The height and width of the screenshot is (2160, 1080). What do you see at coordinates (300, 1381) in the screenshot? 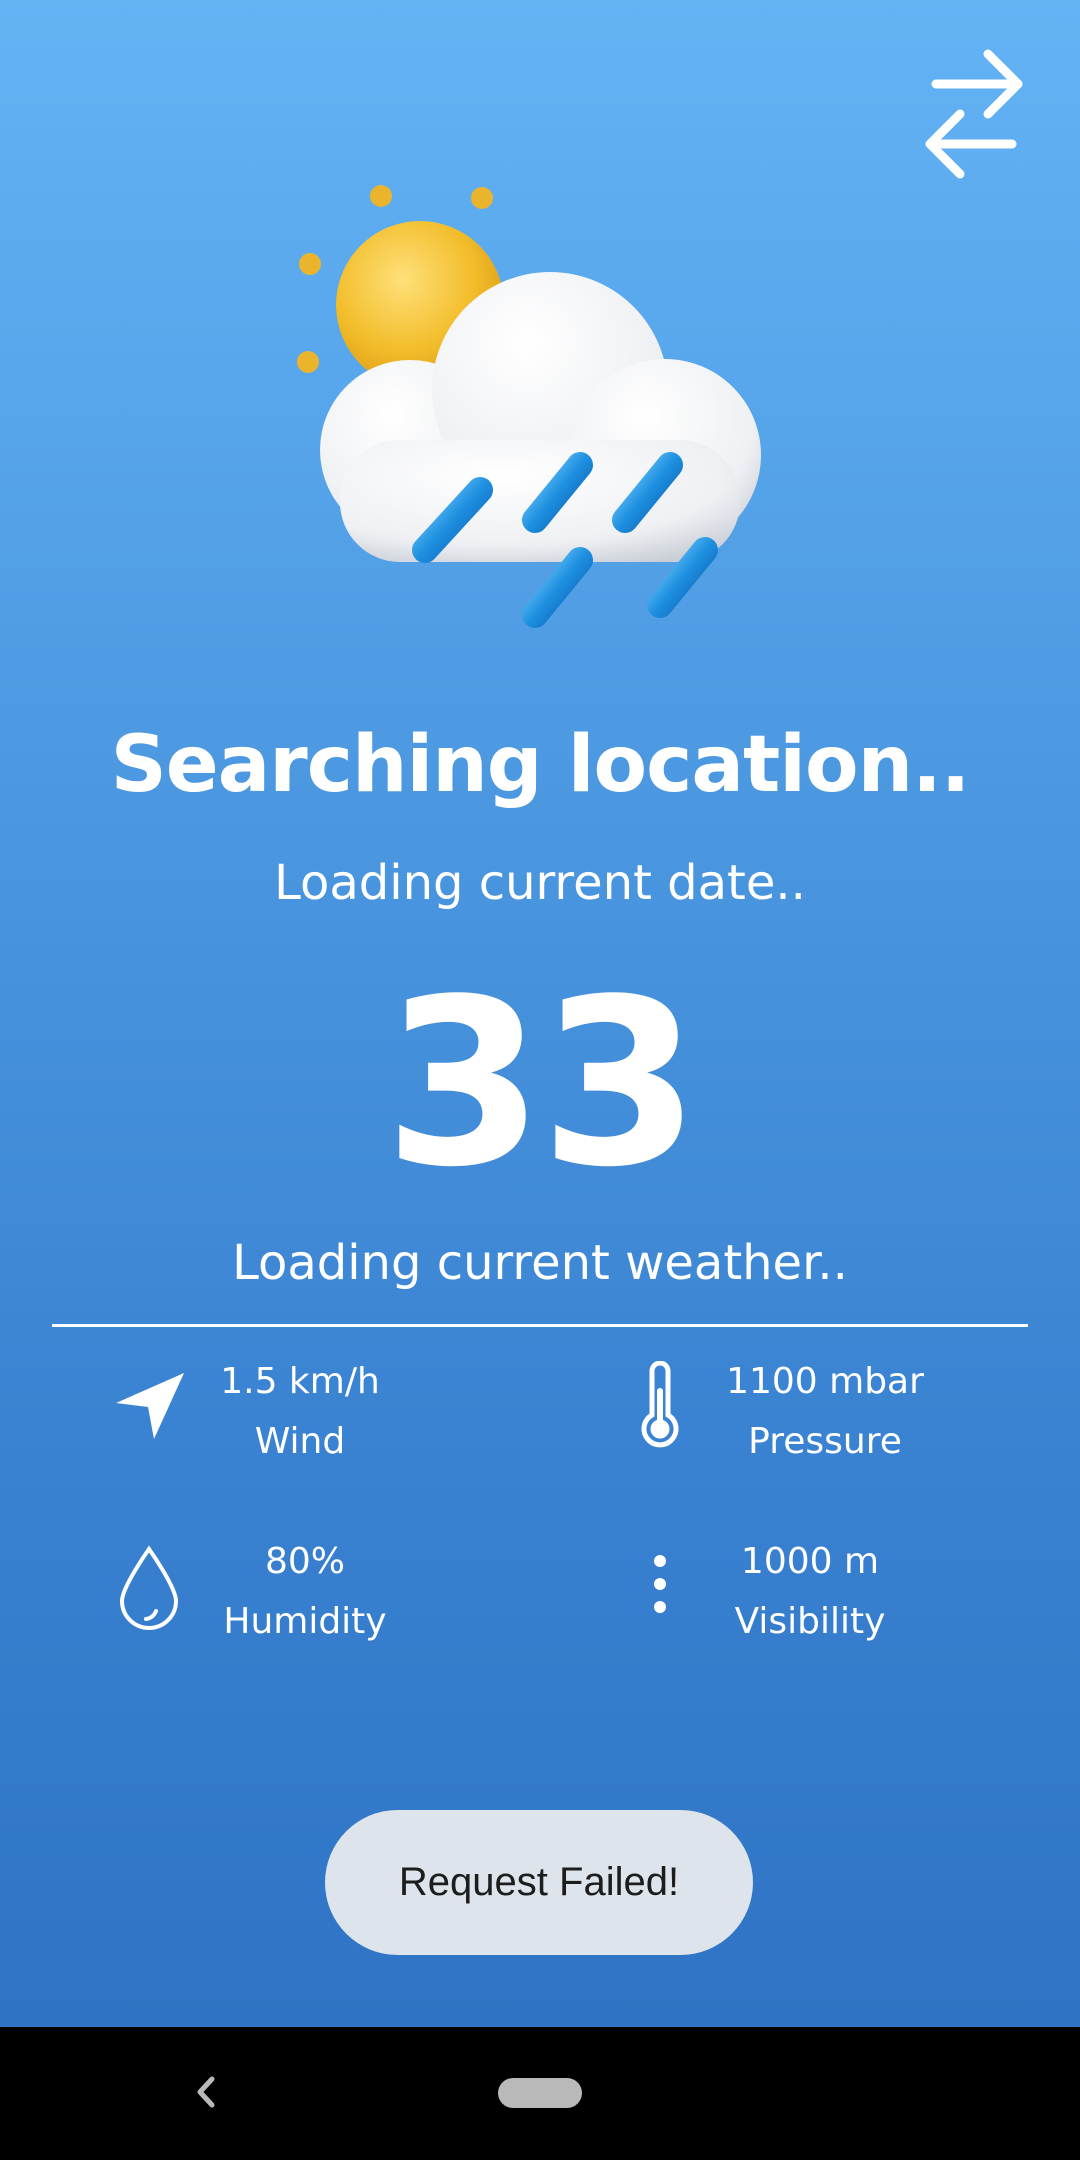
I see `wind-value: 1.5 km/h` at bounding box center [300, 1381].